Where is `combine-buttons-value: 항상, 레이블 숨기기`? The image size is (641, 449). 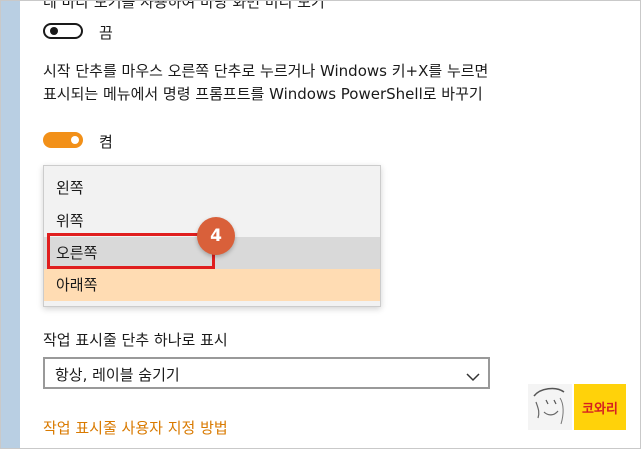 combine-buttons-value: 항상, 레이블 숨기기 is located at coordinates (117, 375).